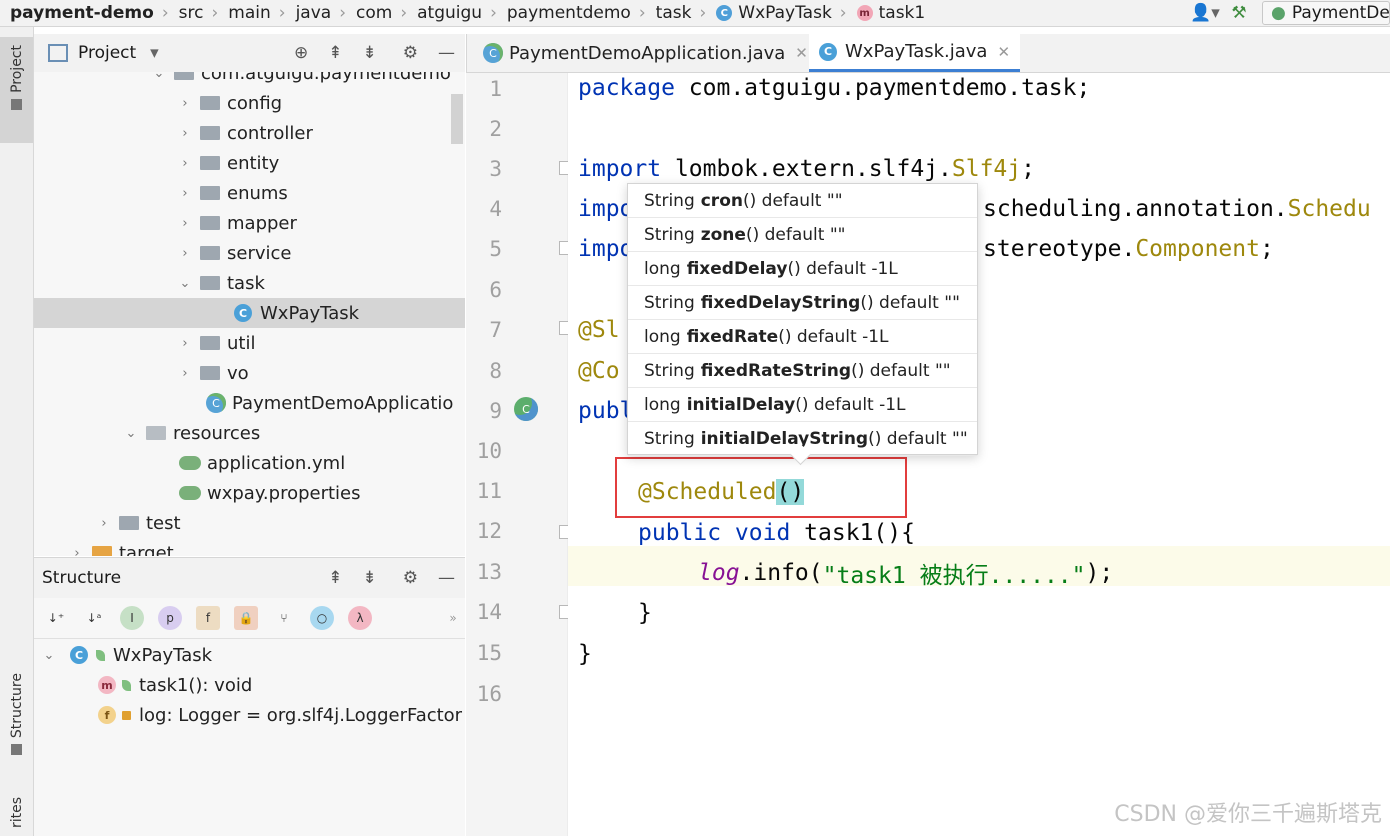 The width and height of the screenshot is (1390, 836). What do you see at coordinates (599, 371) in the screenshot?
I see `annotation-token: @Co` at bounding box center [599, 371].